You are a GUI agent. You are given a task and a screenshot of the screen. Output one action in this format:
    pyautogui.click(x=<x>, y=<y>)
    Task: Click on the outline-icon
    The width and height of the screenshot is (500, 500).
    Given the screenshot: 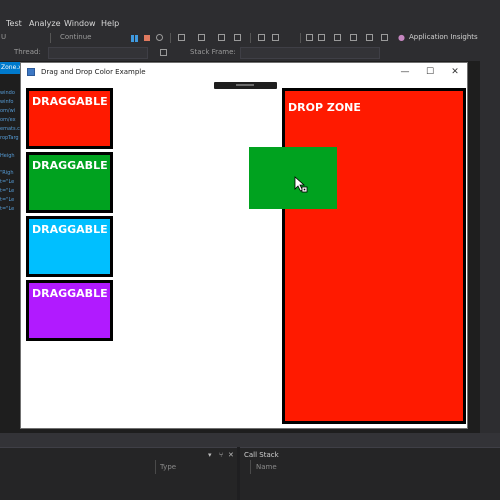 What is the action you would take?
    pyautogui.click(x=309, y=37)
    